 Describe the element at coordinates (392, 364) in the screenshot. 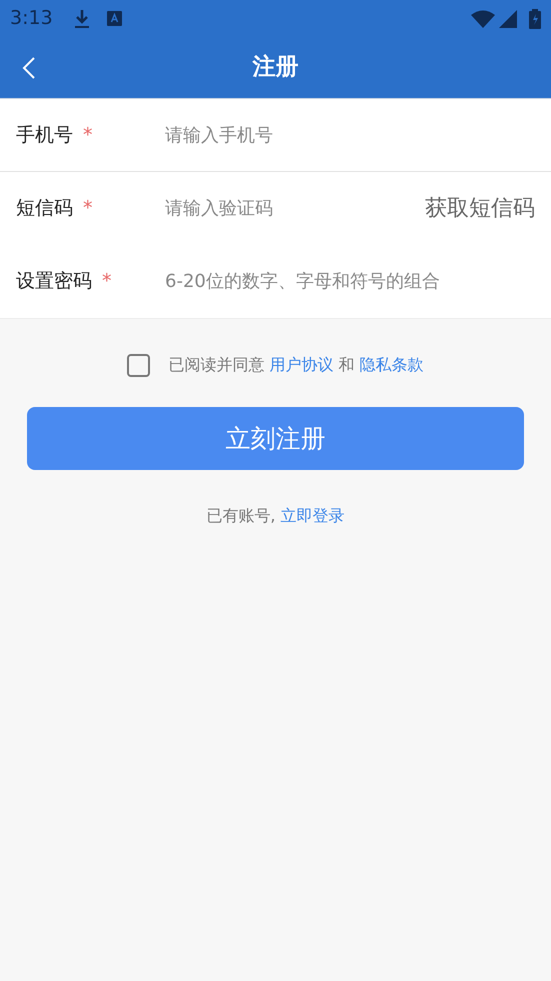

I see `privacy-policy-link: 隐私条款` at that location.